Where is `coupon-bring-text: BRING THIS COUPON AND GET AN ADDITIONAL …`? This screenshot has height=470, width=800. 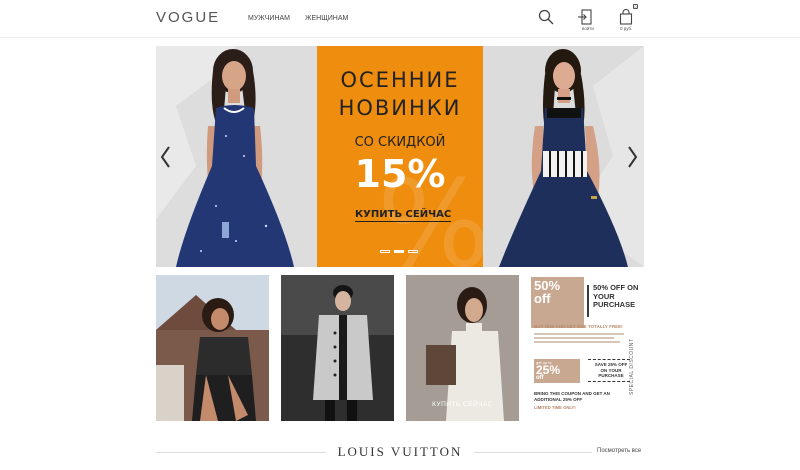 coupon-bring-text: BRING THIS COUPON AND GET AN ADDITIONAL … is located at coordinates (572, 396).